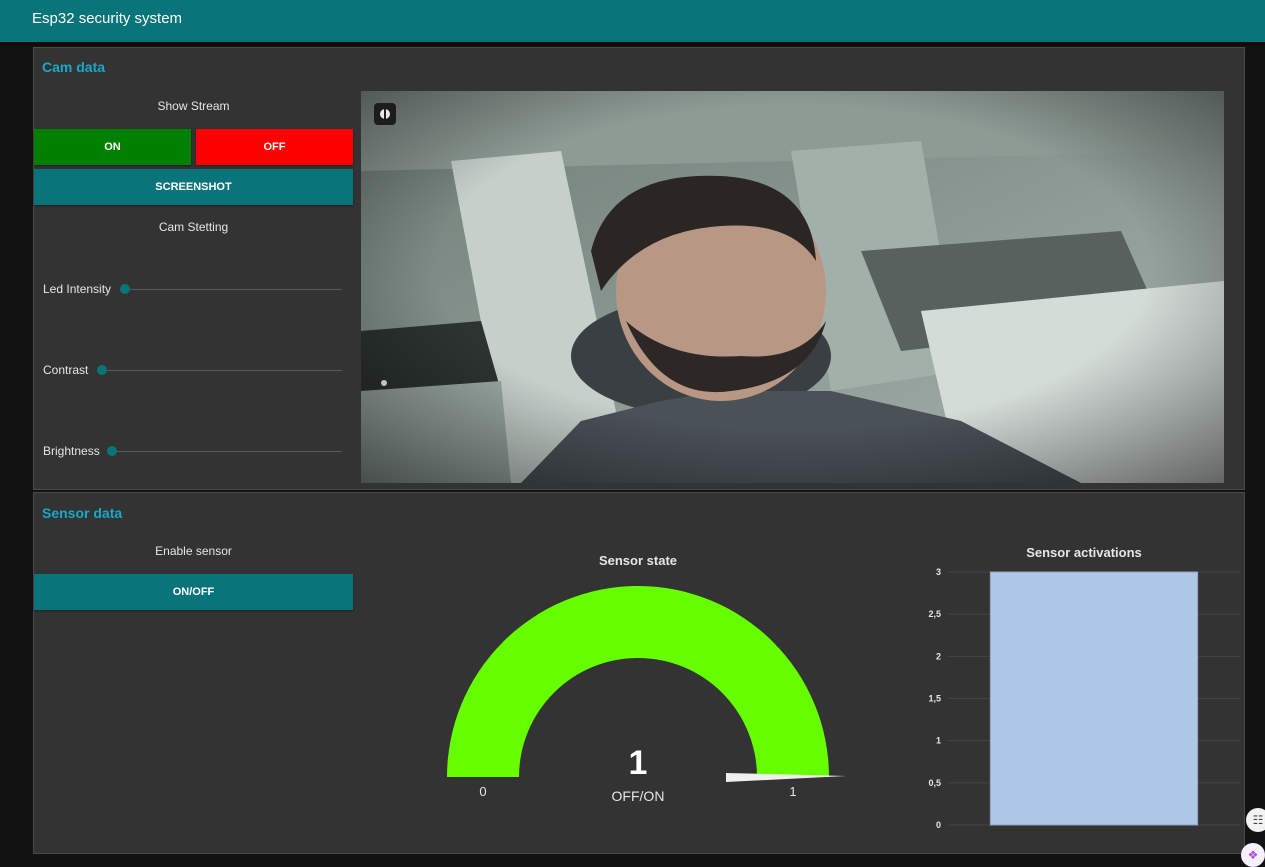 The height and width of the screenshot is (867, 1265). What do you see at coordinates (219, 370) in the screenshot?
I see `contrast-slider` at bounding box center [219, 370].